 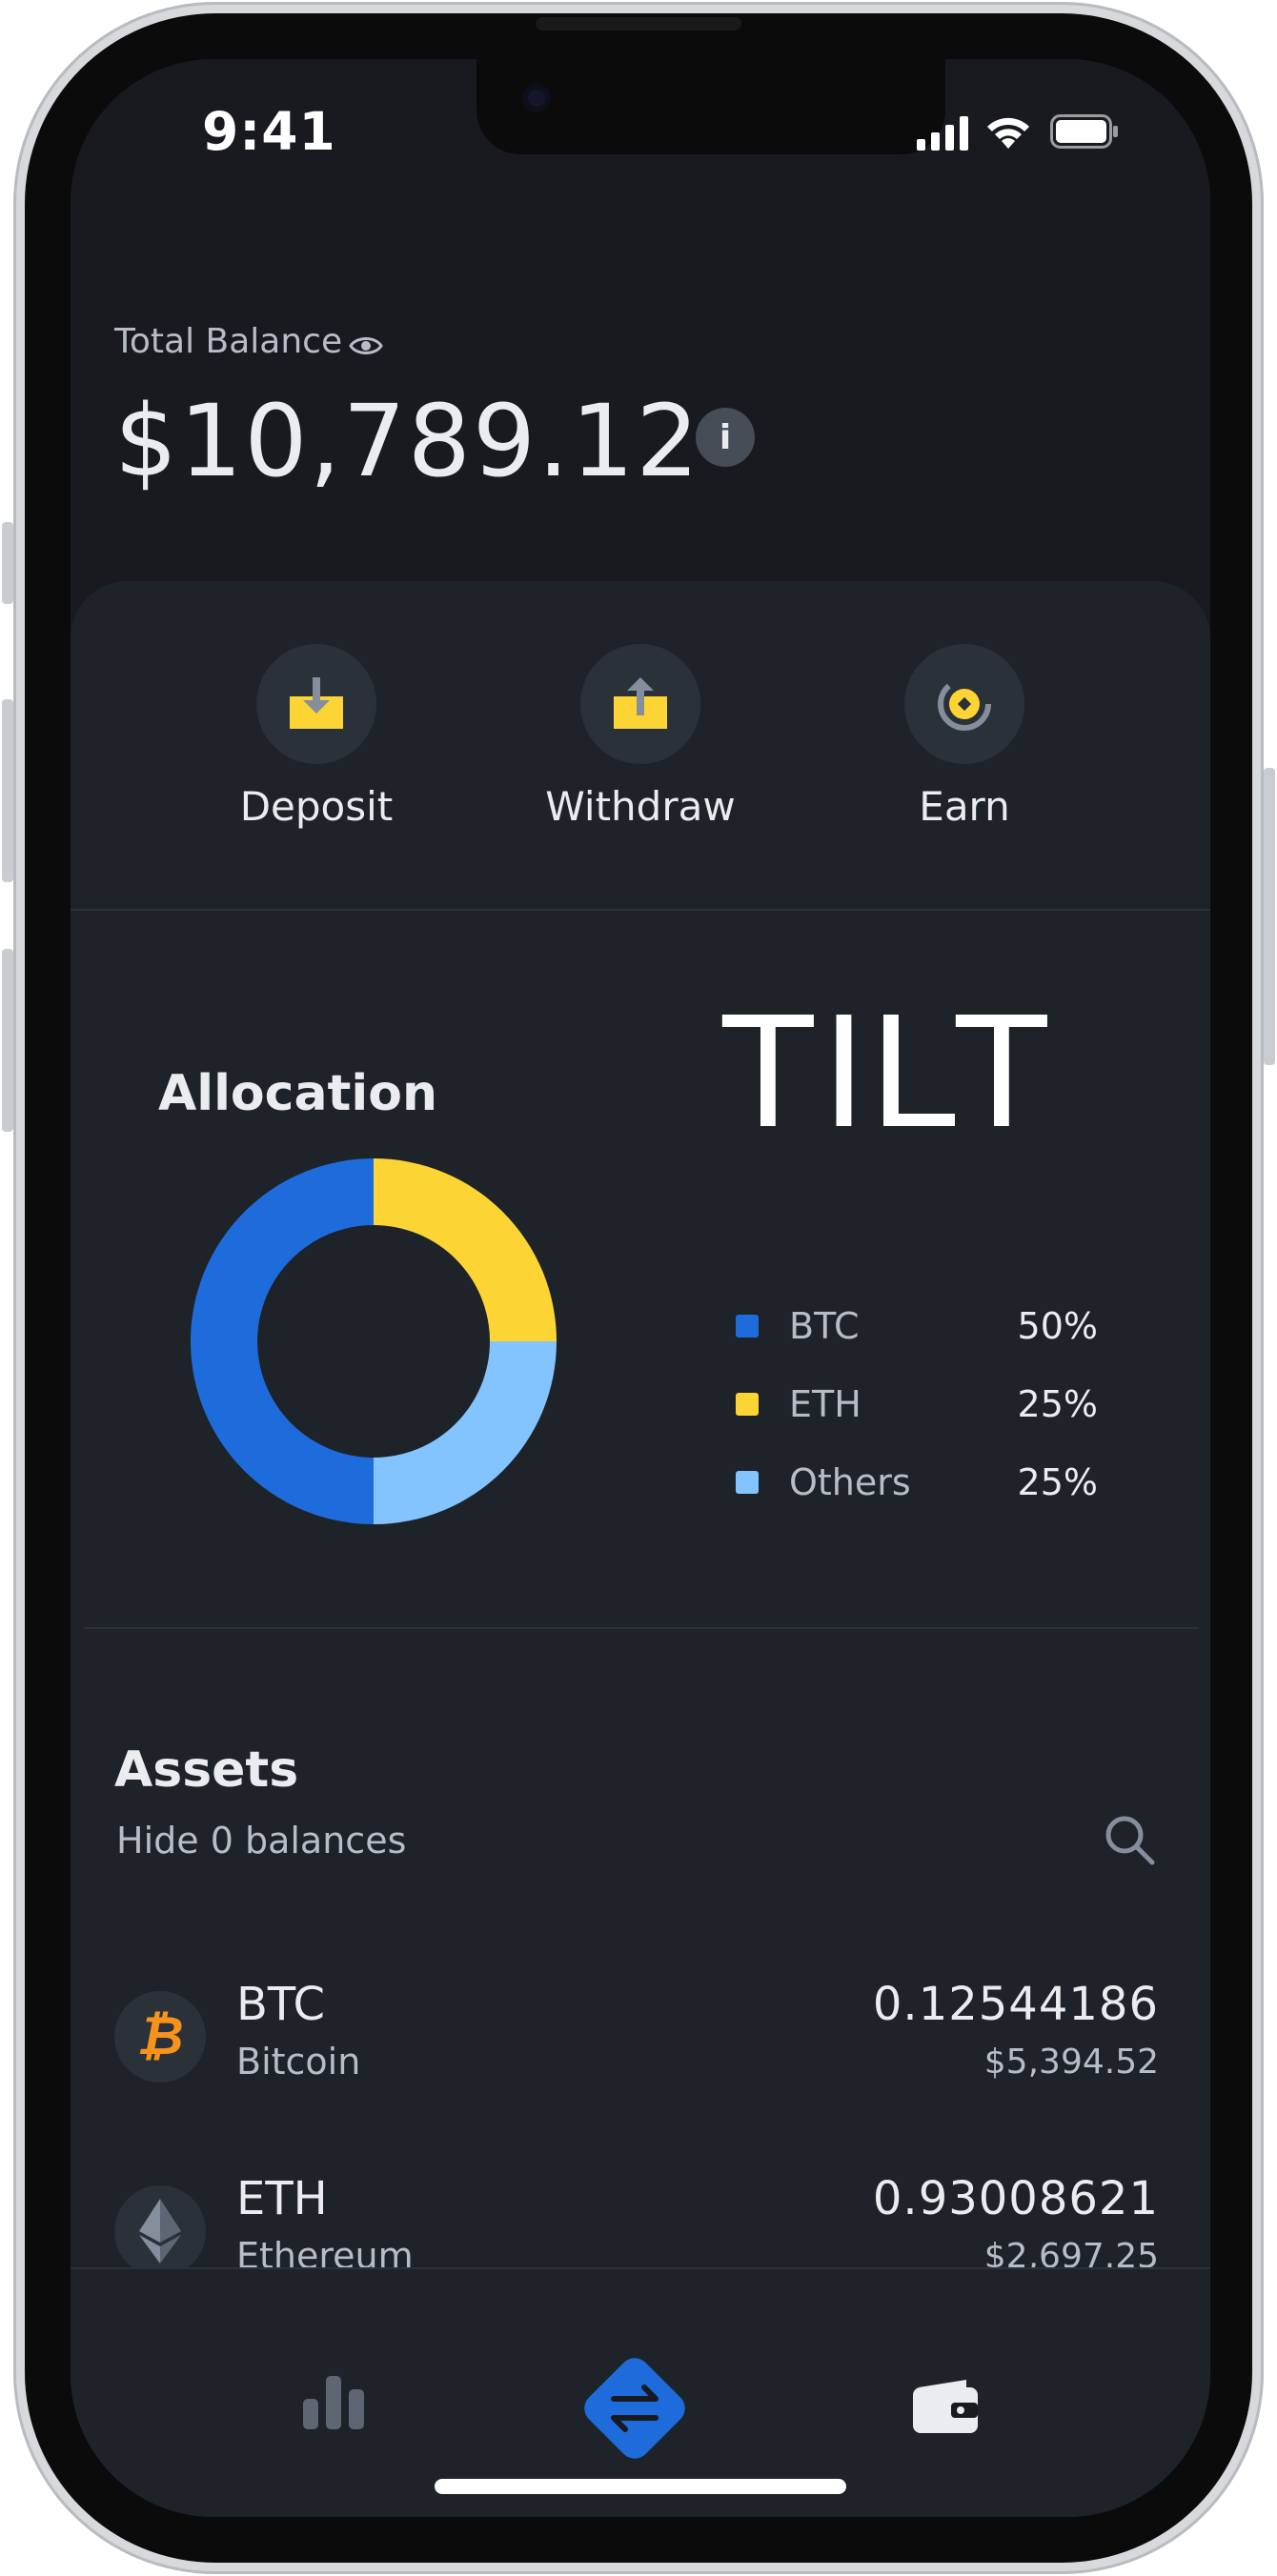 I want to click on asset-name: Bitcoin, so click(x=298, y=2062).